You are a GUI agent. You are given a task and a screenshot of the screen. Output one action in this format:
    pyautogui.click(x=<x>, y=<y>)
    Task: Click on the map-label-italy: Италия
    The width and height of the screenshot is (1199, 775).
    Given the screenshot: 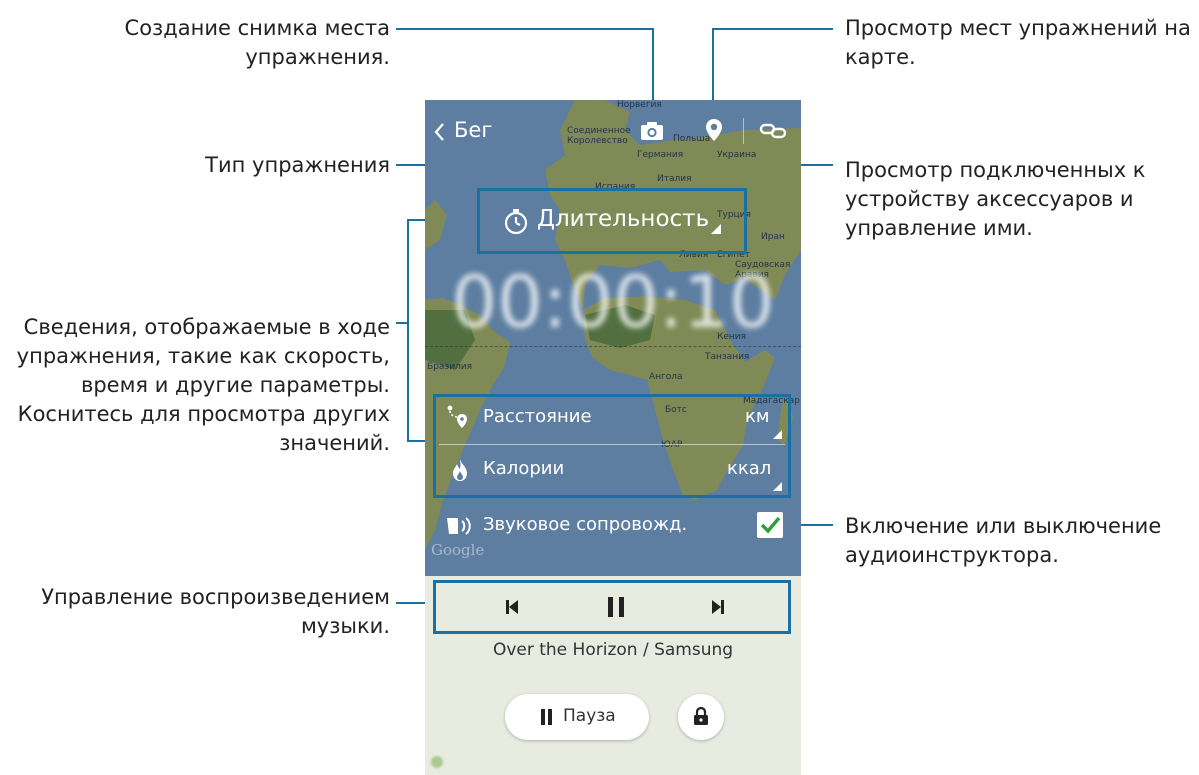 What is the action you would take?
    pyautogui.click(x=674, y=179)
    